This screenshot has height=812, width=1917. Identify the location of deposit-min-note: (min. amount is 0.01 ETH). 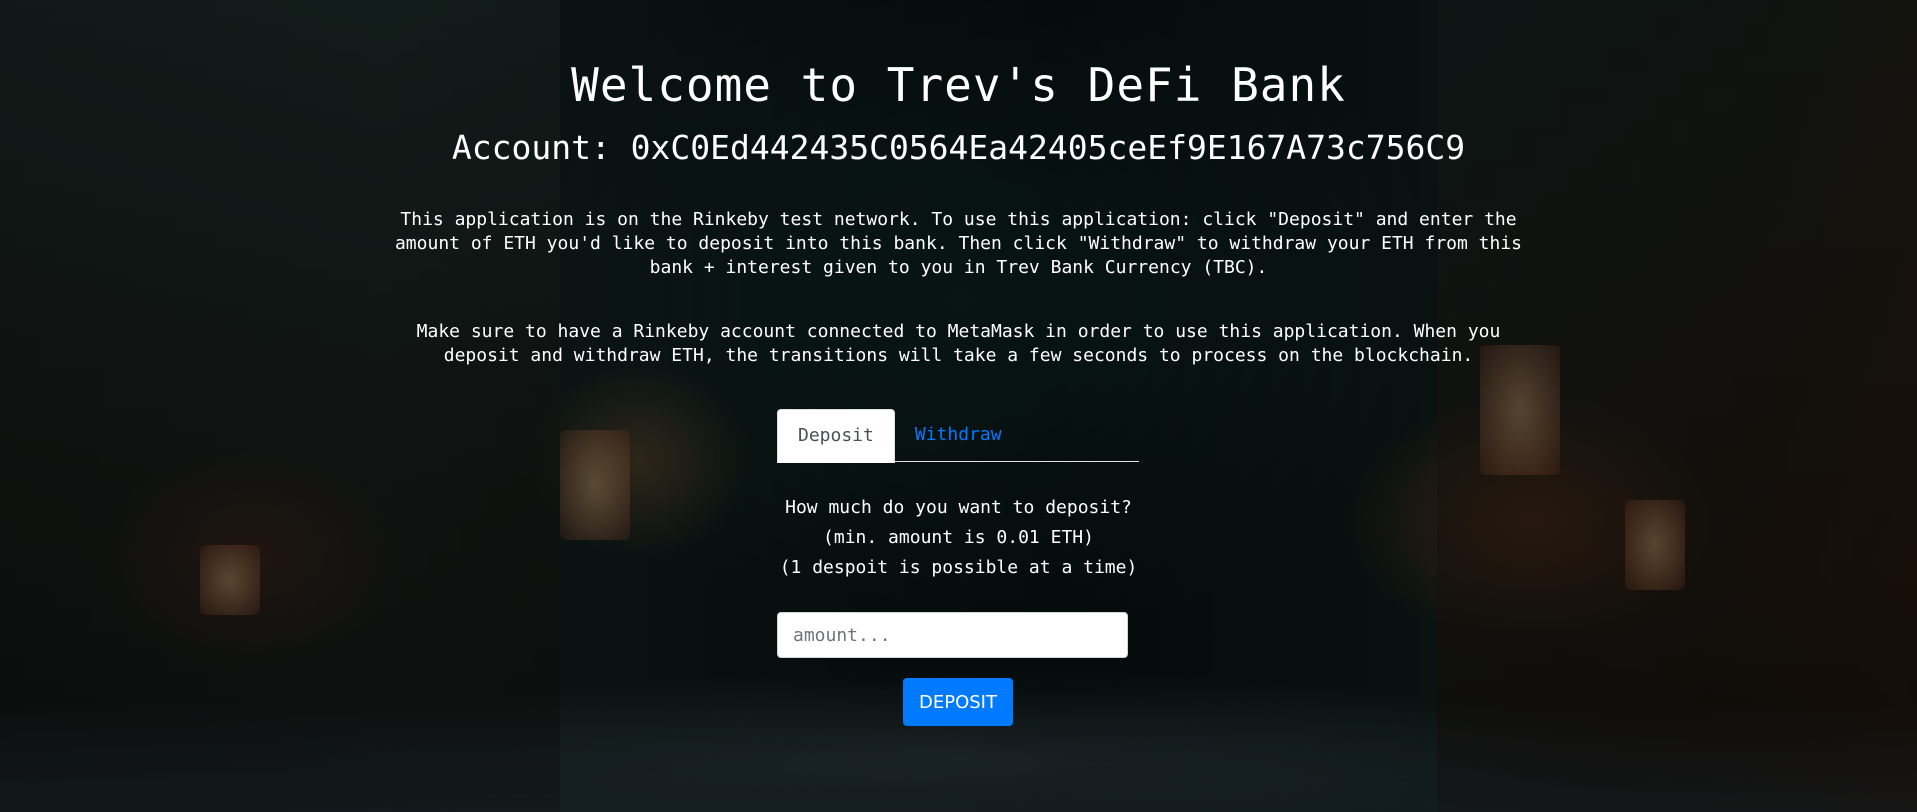
(958, 537).